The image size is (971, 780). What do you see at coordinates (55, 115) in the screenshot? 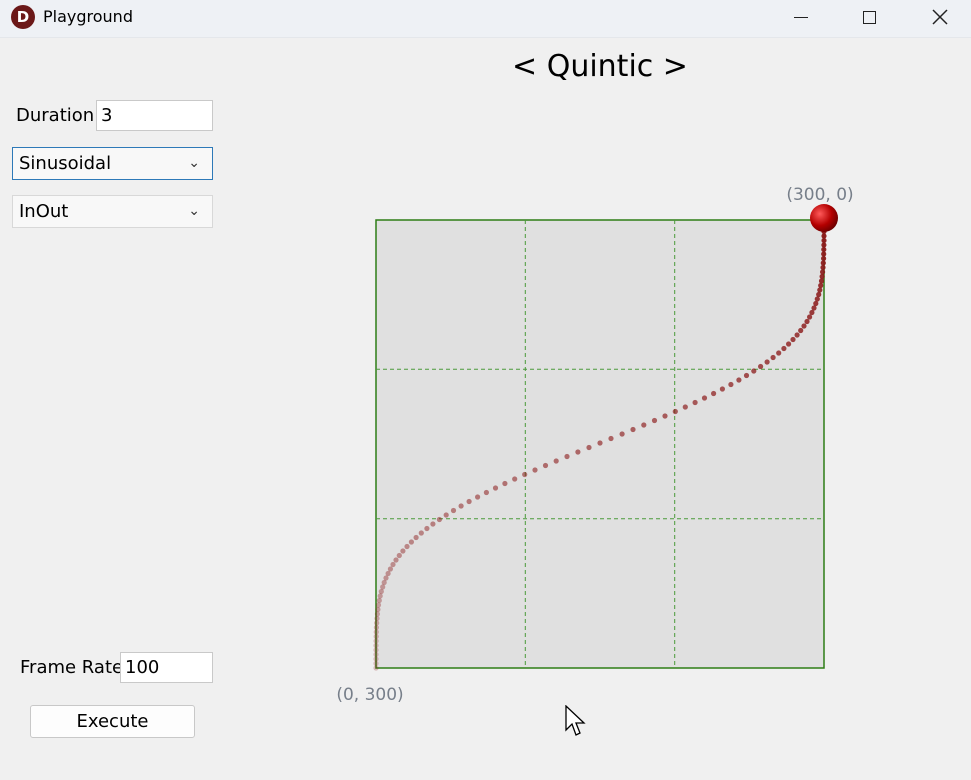
I see `duration-label: Duration` at bounding box center [55, 115].